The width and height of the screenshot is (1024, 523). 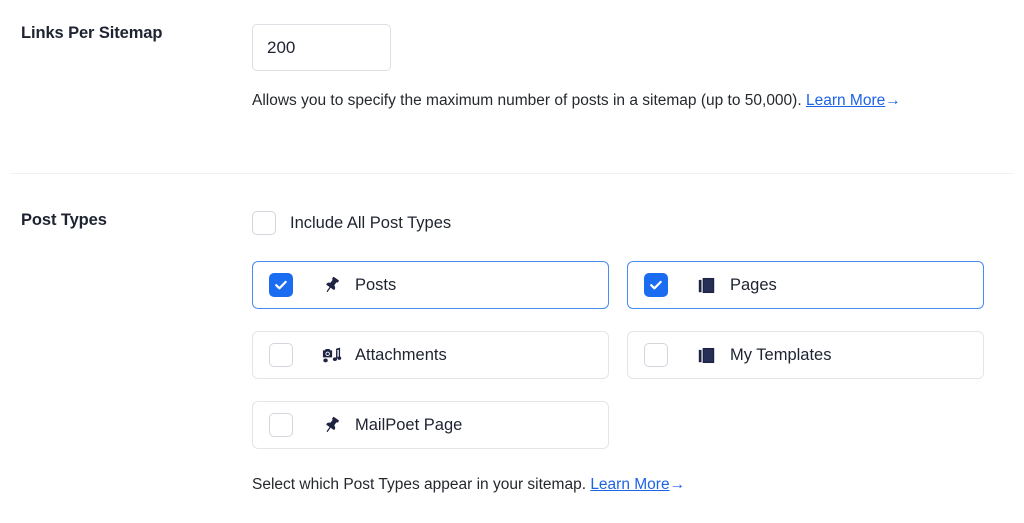 I want to click on post-type-card-attachments: Attachments, so click(x=430, y=355).